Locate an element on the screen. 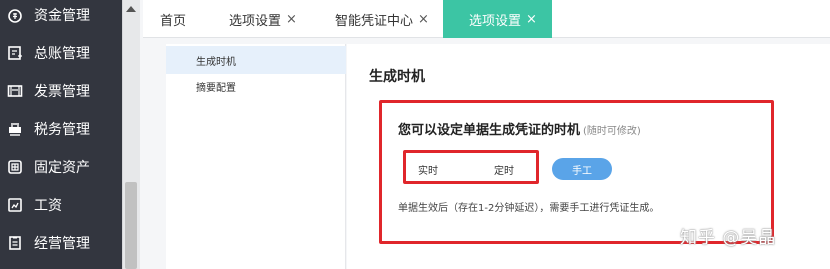 The width and height of the screenshot is (830, 269). money-bag-icon is located at coordinates (15, 15).